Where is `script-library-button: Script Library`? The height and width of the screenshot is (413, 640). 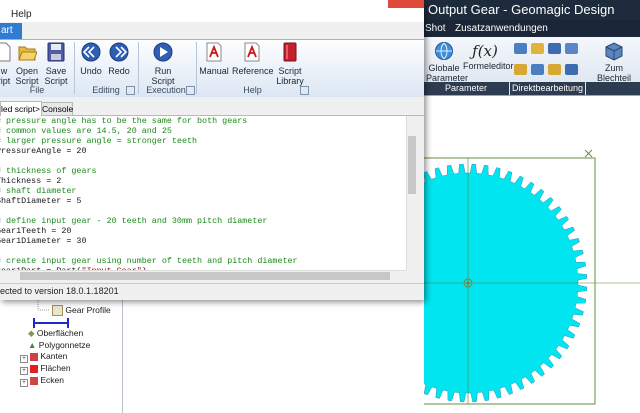 script-library-button: Script Library is located at coordinates (290, 63).